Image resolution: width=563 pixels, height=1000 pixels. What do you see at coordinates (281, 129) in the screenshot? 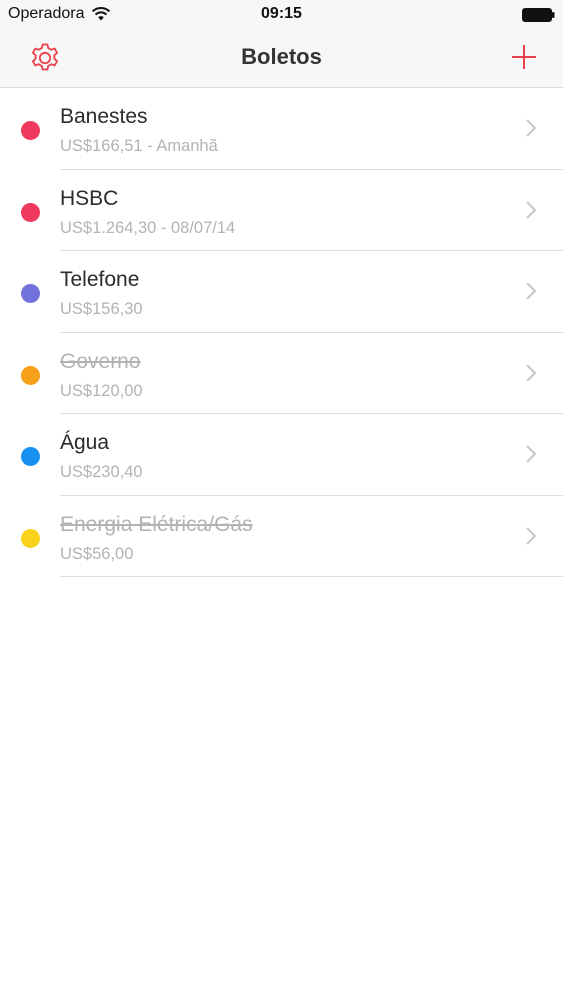
I see `list-item: Banestes US$166,51 - Amanhã` at bounding box center [281, 129].